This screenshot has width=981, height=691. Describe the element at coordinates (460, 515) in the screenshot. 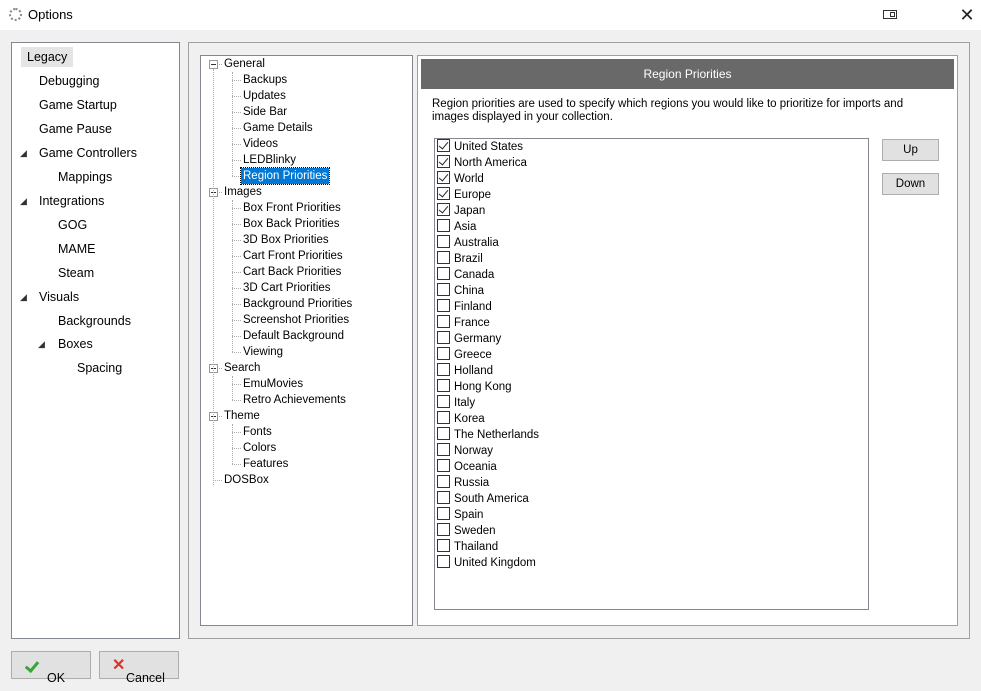

I see `region-item: Spain` at that location.